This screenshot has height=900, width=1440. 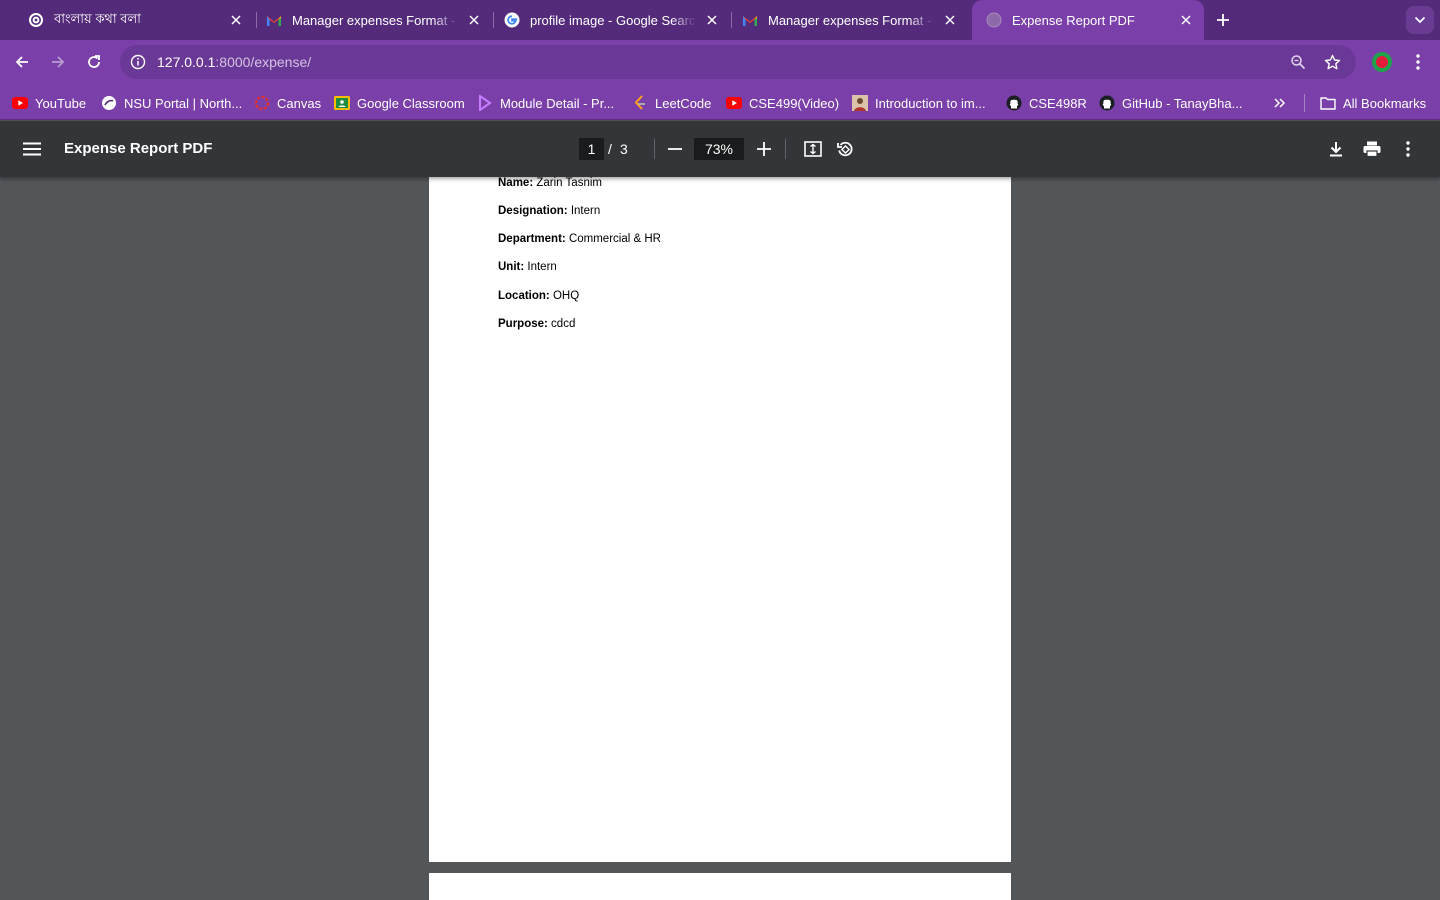 I want to click on bookmark-label: Canvas, so click(x=299, y=103).